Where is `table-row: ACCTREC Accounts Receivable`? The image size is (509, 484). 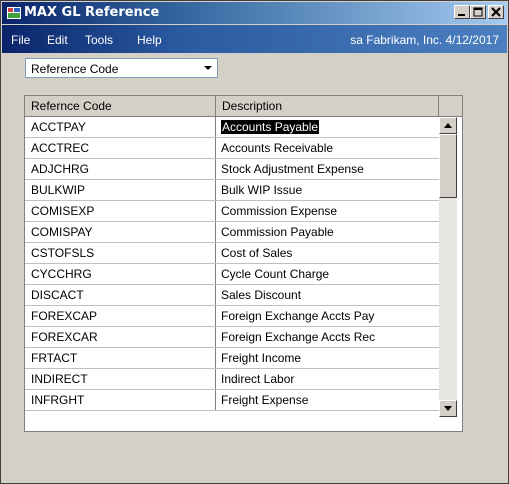
table-row: ACCTREC Accounts Receivable is located at coordinates (232, 148).